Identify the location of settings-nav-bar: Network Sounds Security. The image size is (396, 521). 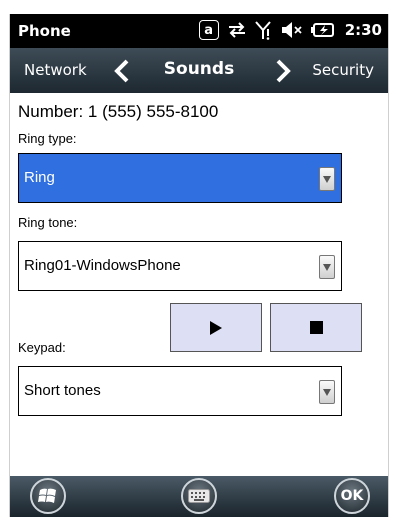
(199, 70).